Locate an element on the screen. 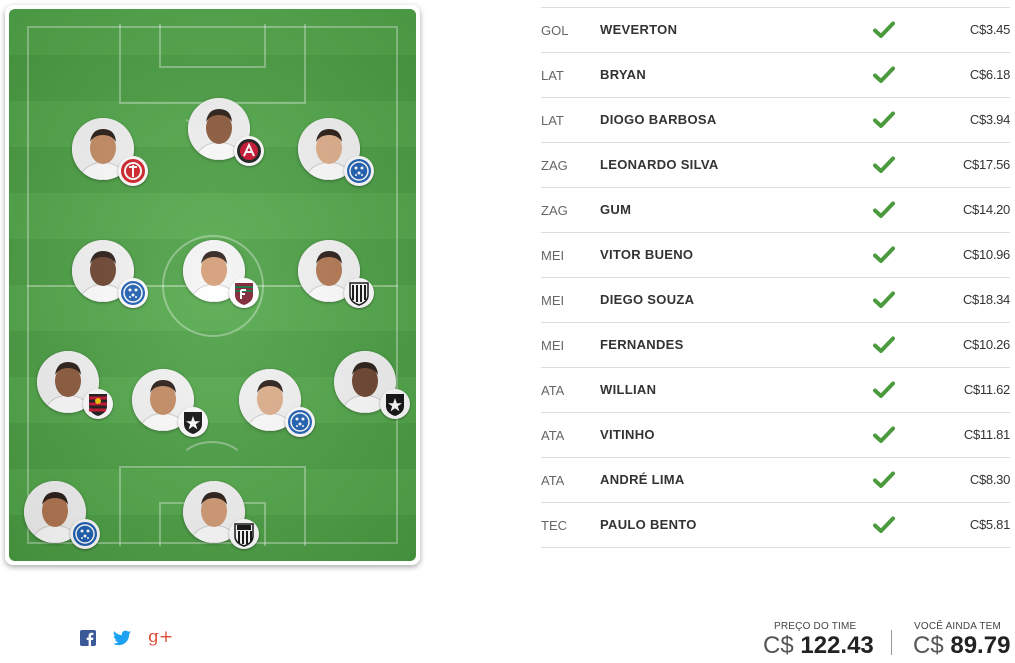 This screenshot has height=663, width=1015. google-plus-icon: g+ is located at coordinates (160, 637).